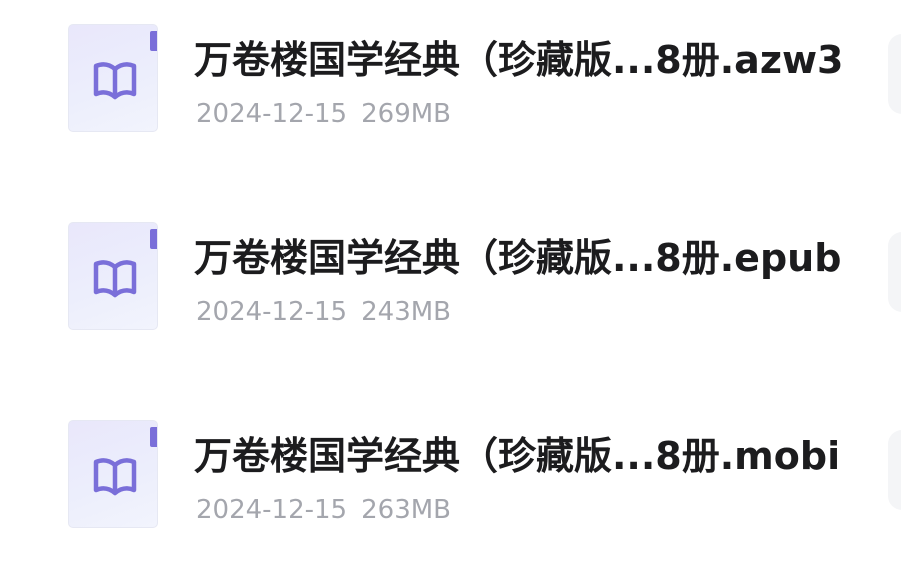 The height and width of the screenshot is (581, 901). Describe the element at coordinates (406, 114) in the screenshot. I see `file-size: 269MB` at that location.